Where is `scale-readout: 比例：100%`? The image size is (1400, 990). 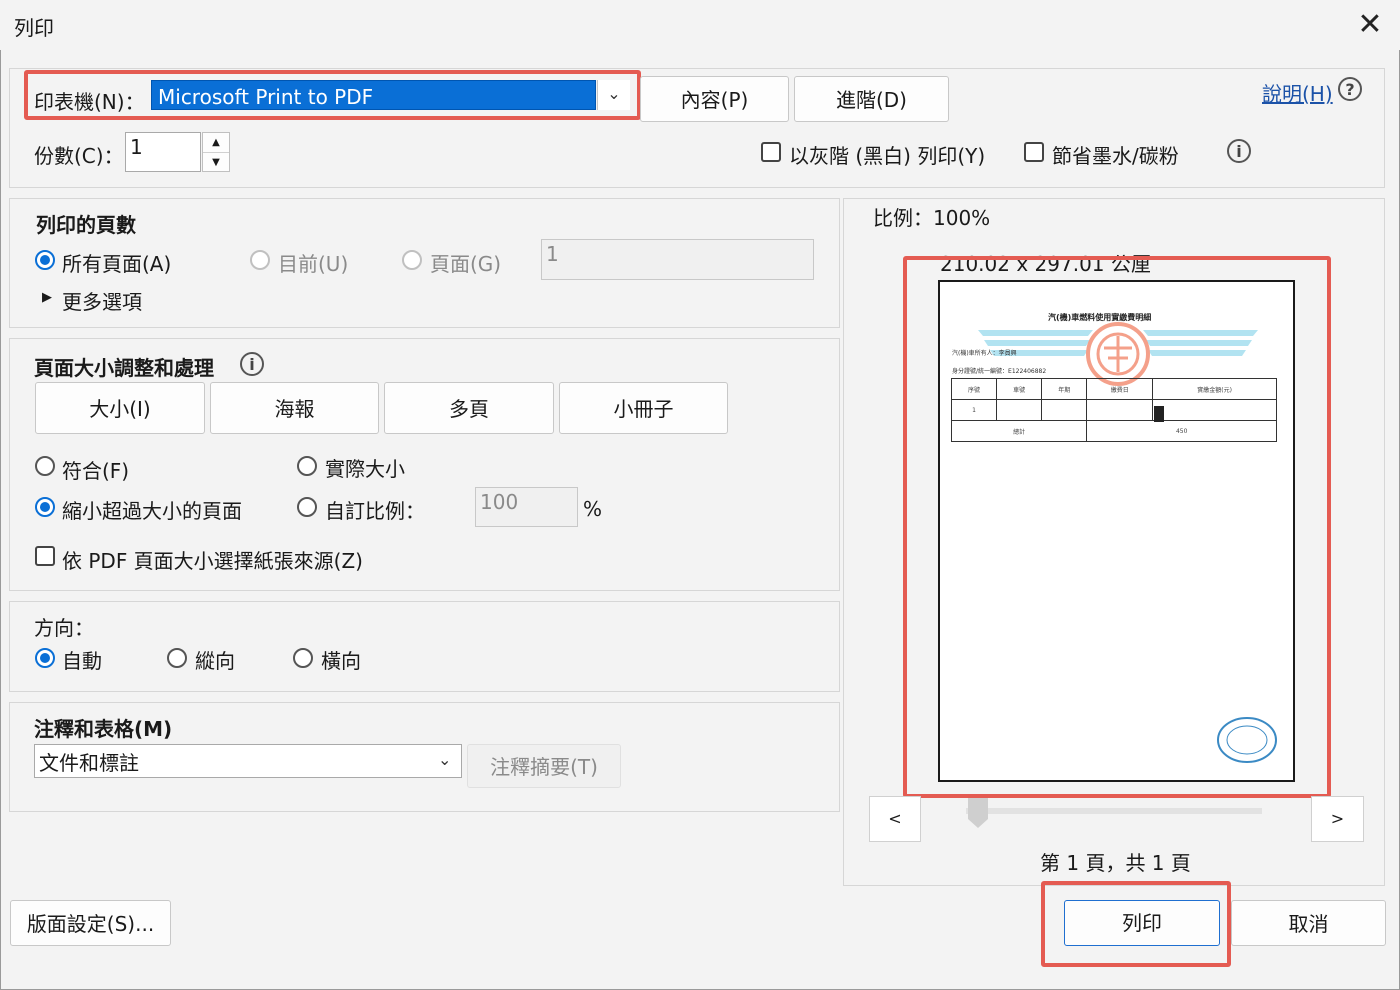
scale-readout: 比例：100% is located at coordinates (932, 218).